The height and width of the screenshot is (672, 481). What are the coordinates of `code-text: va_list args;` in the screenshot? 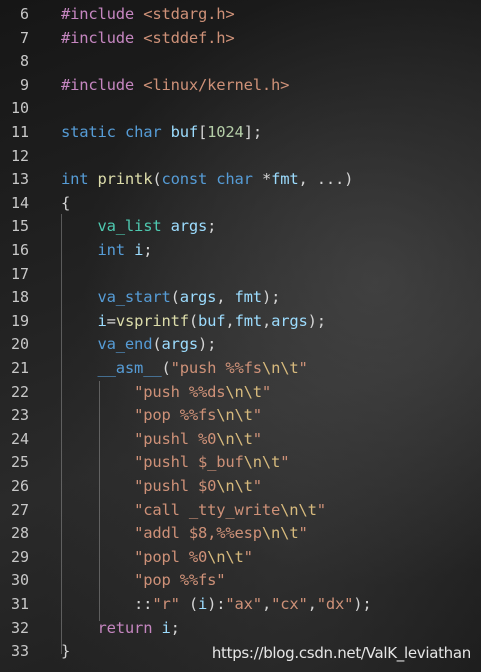 It's located at (139, 227).